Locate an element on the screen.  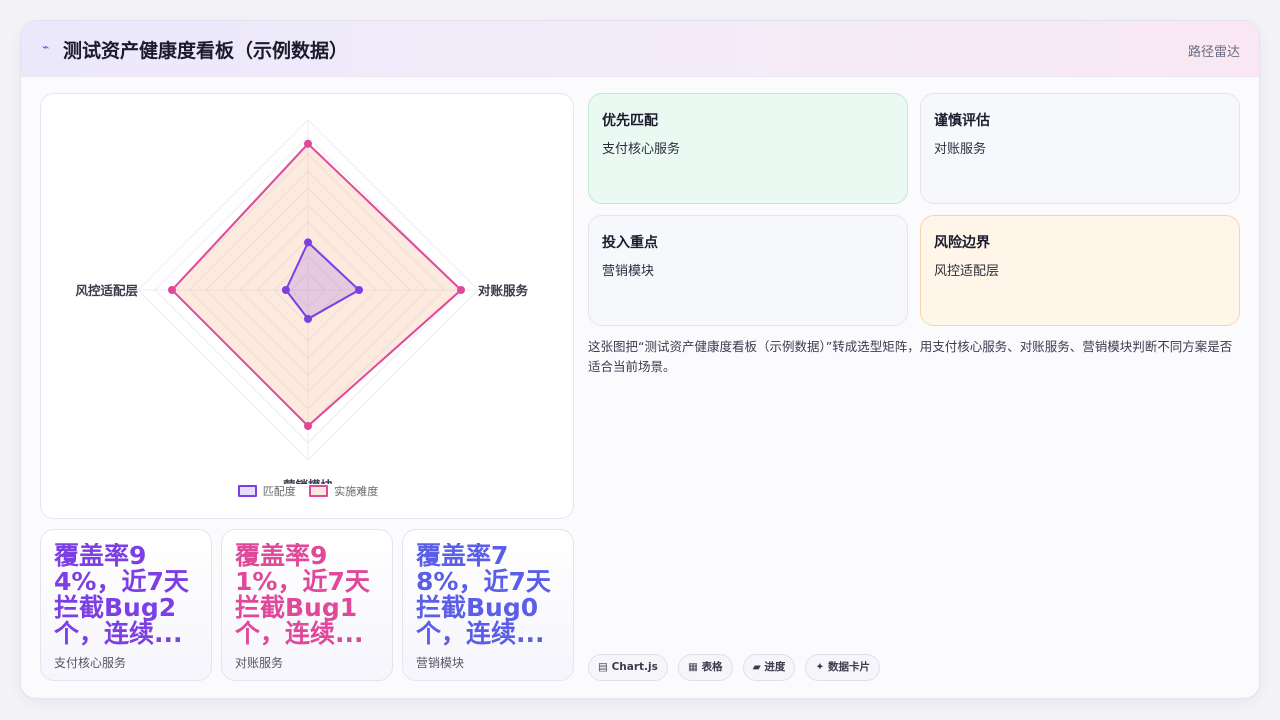
tile-risk-boundary: 风险边界 风控适配层 is located at coordinates (1080, 270).